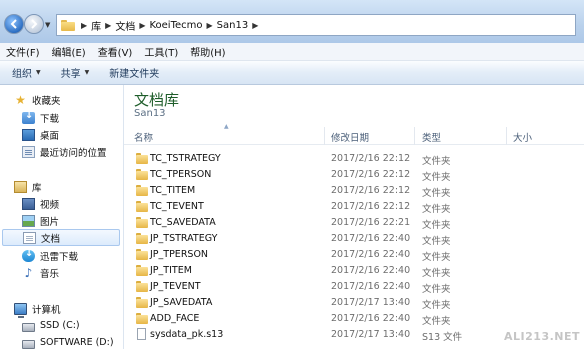 This screenshot has height=349, width=584. I want to click on sidebar-item-desktop: 桌面, so click(40, 134).